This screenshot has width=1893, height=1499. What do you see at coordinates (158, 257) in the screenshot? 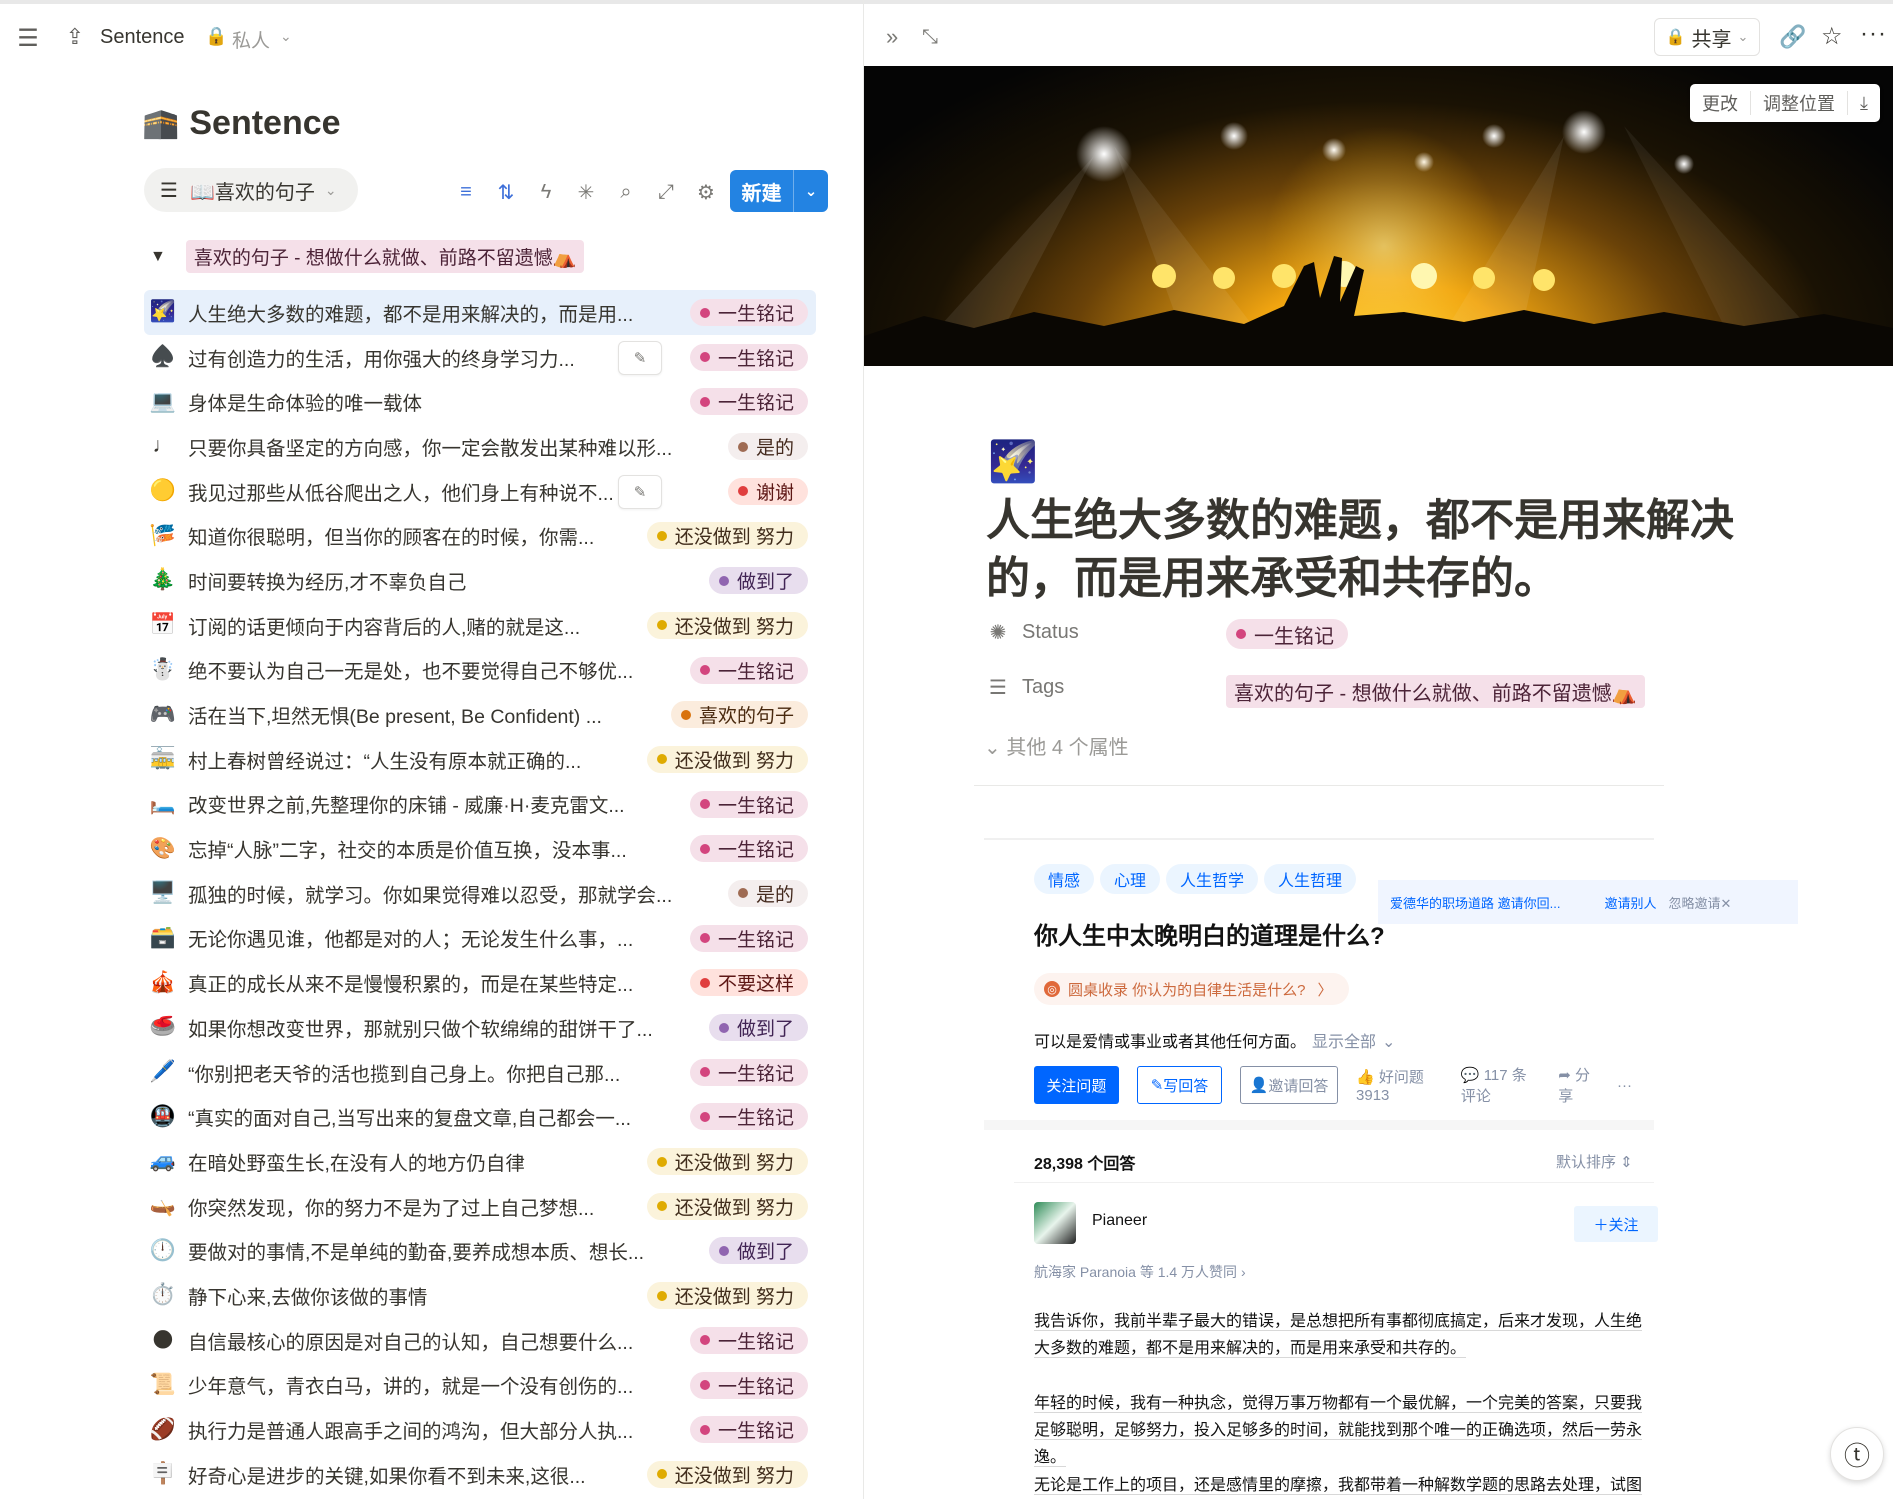
I see `triangle-down-icon: ▼` at bounding box center [158, 257].